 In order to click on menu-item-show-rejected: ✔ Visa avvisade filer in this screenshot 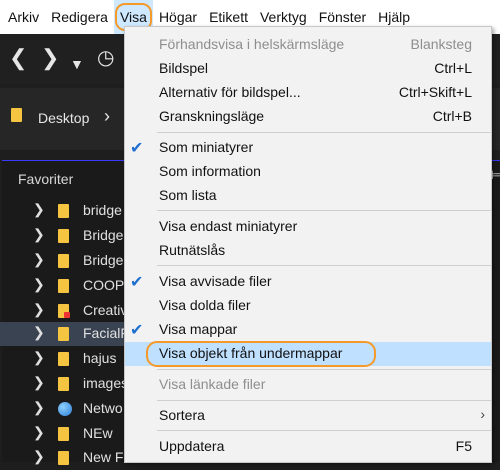, I will do `click(308, 282)`.